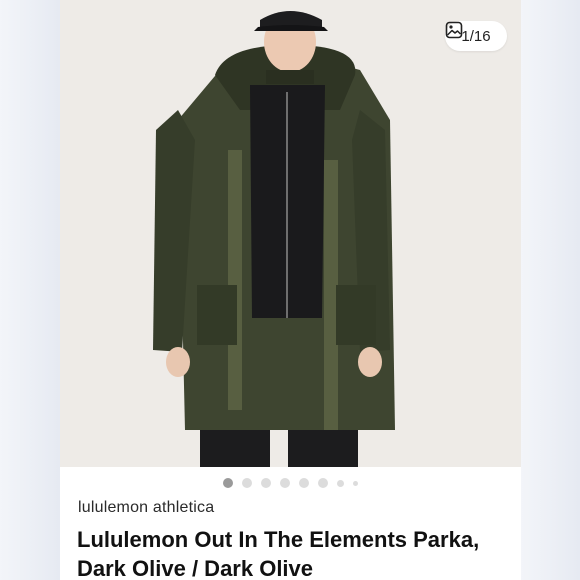 This screenshot has width=580, height=580. What do you see at coordinates (30, 290) in the screenshot?
I see `left-background` at bounding box center [30, 290].